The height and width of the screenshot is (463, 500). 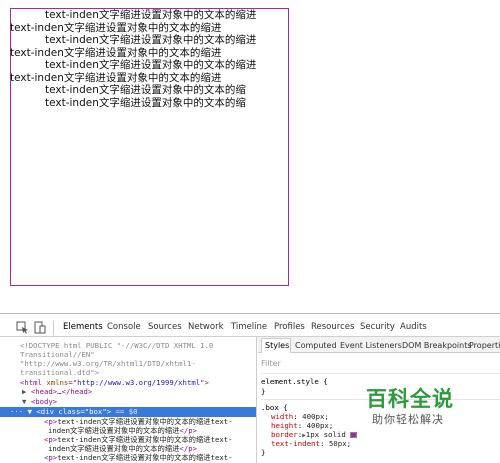 I want to click on element-style-rule: element.style {, so click(x=294, y=381).